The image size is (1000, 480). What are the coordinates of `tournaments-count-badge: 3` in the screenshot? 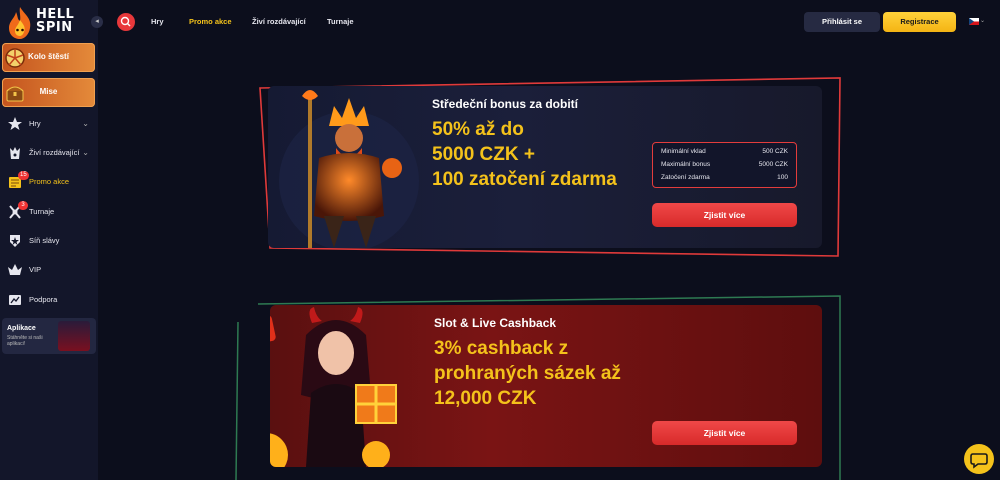 It's located at (23, 205).